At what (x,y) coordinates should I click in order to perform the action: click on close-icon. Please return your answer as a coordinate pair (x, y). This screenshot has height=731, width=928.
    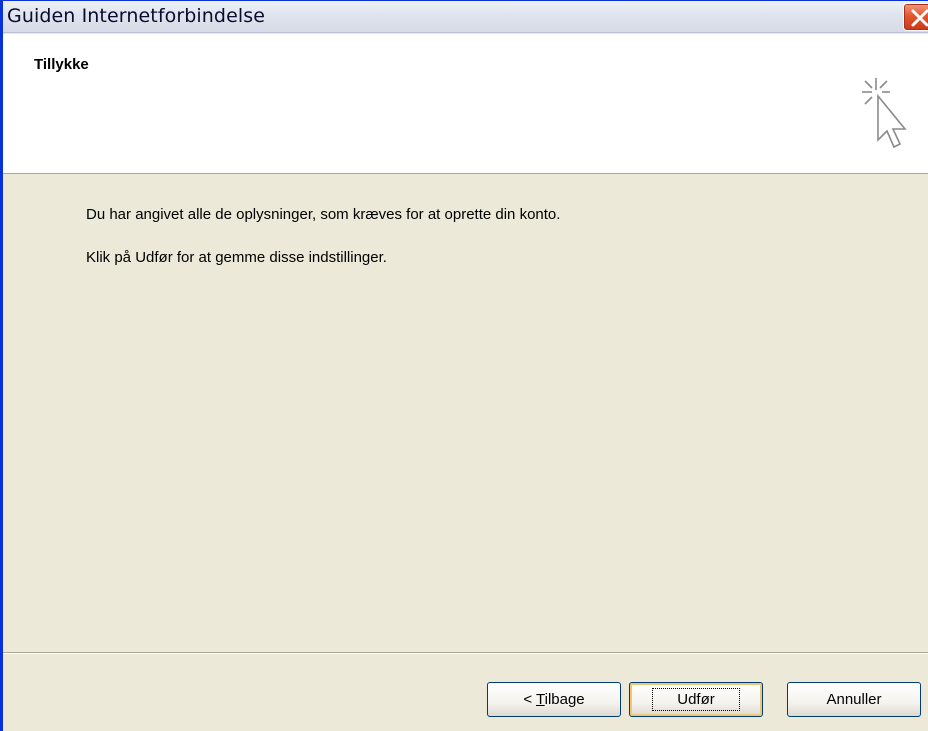
    Looking at the image, I should click on (919, 18).